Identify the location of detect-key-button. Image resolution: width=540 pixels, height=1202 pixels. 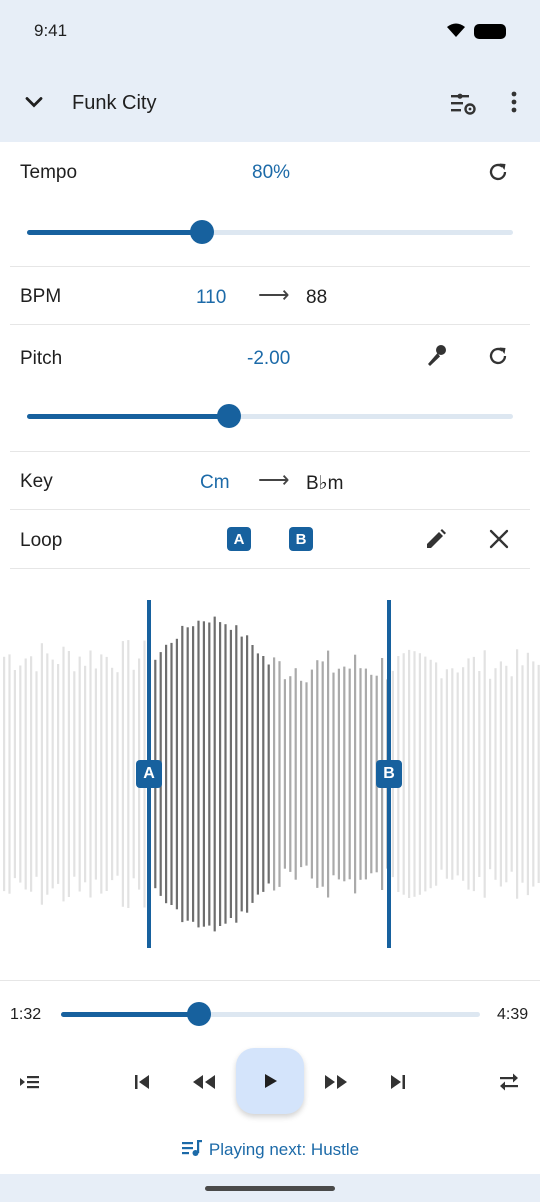
(436, 356).